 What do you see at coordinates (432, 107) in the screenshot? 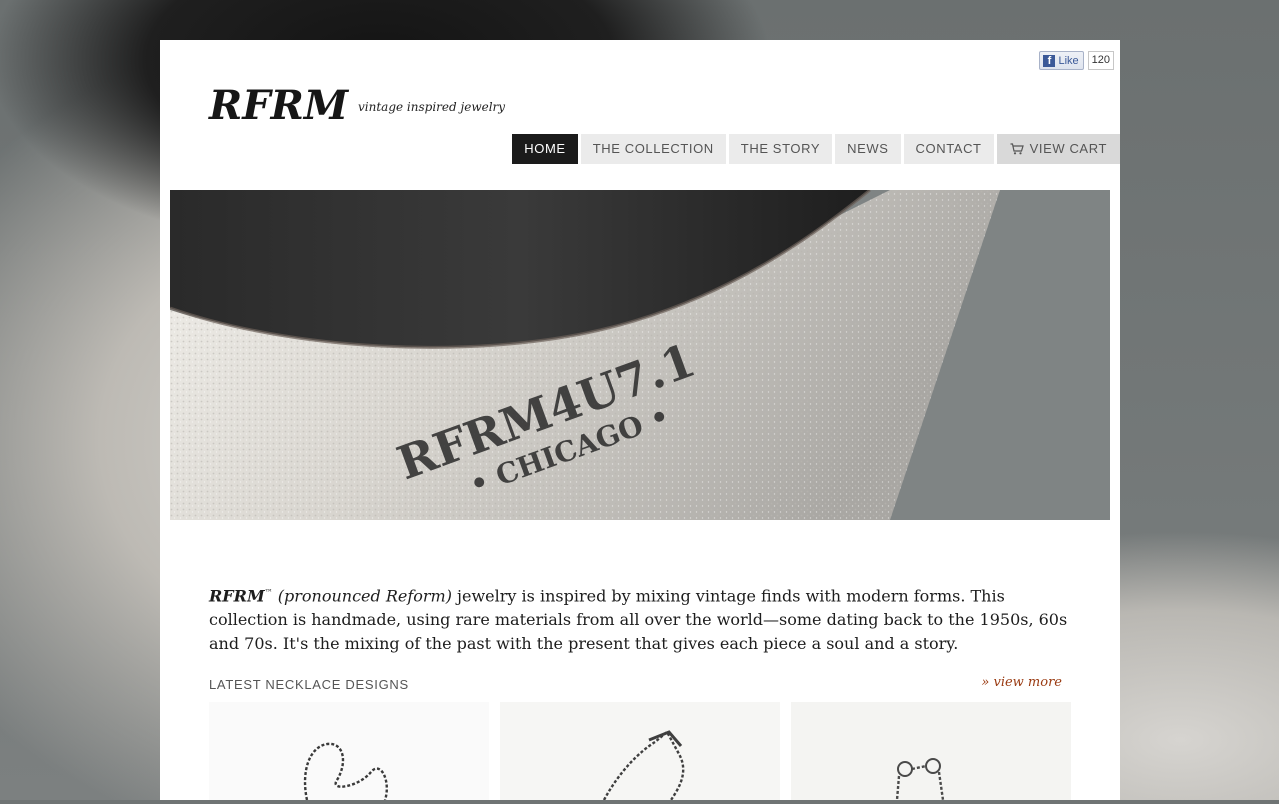
I see `site-tagline: vintage inspired jewelry` at bounding box center [432, 107].